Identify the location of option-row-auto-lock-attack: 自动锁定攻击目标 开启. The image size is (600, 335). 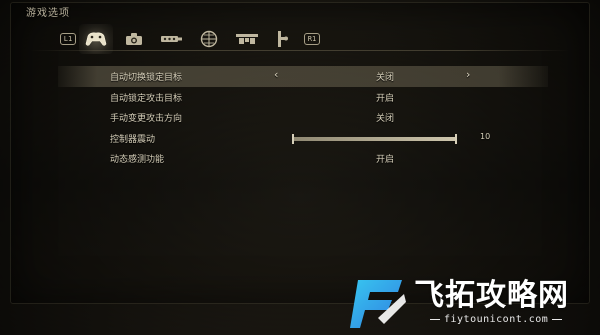
(303, 97).